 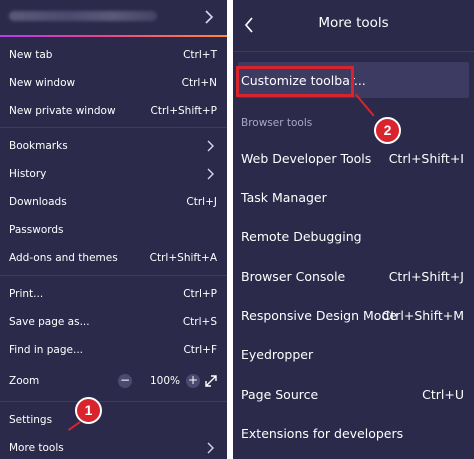 I want to click on menu-item-shortcut: Ctrl+F, so click(x=200, y=350).